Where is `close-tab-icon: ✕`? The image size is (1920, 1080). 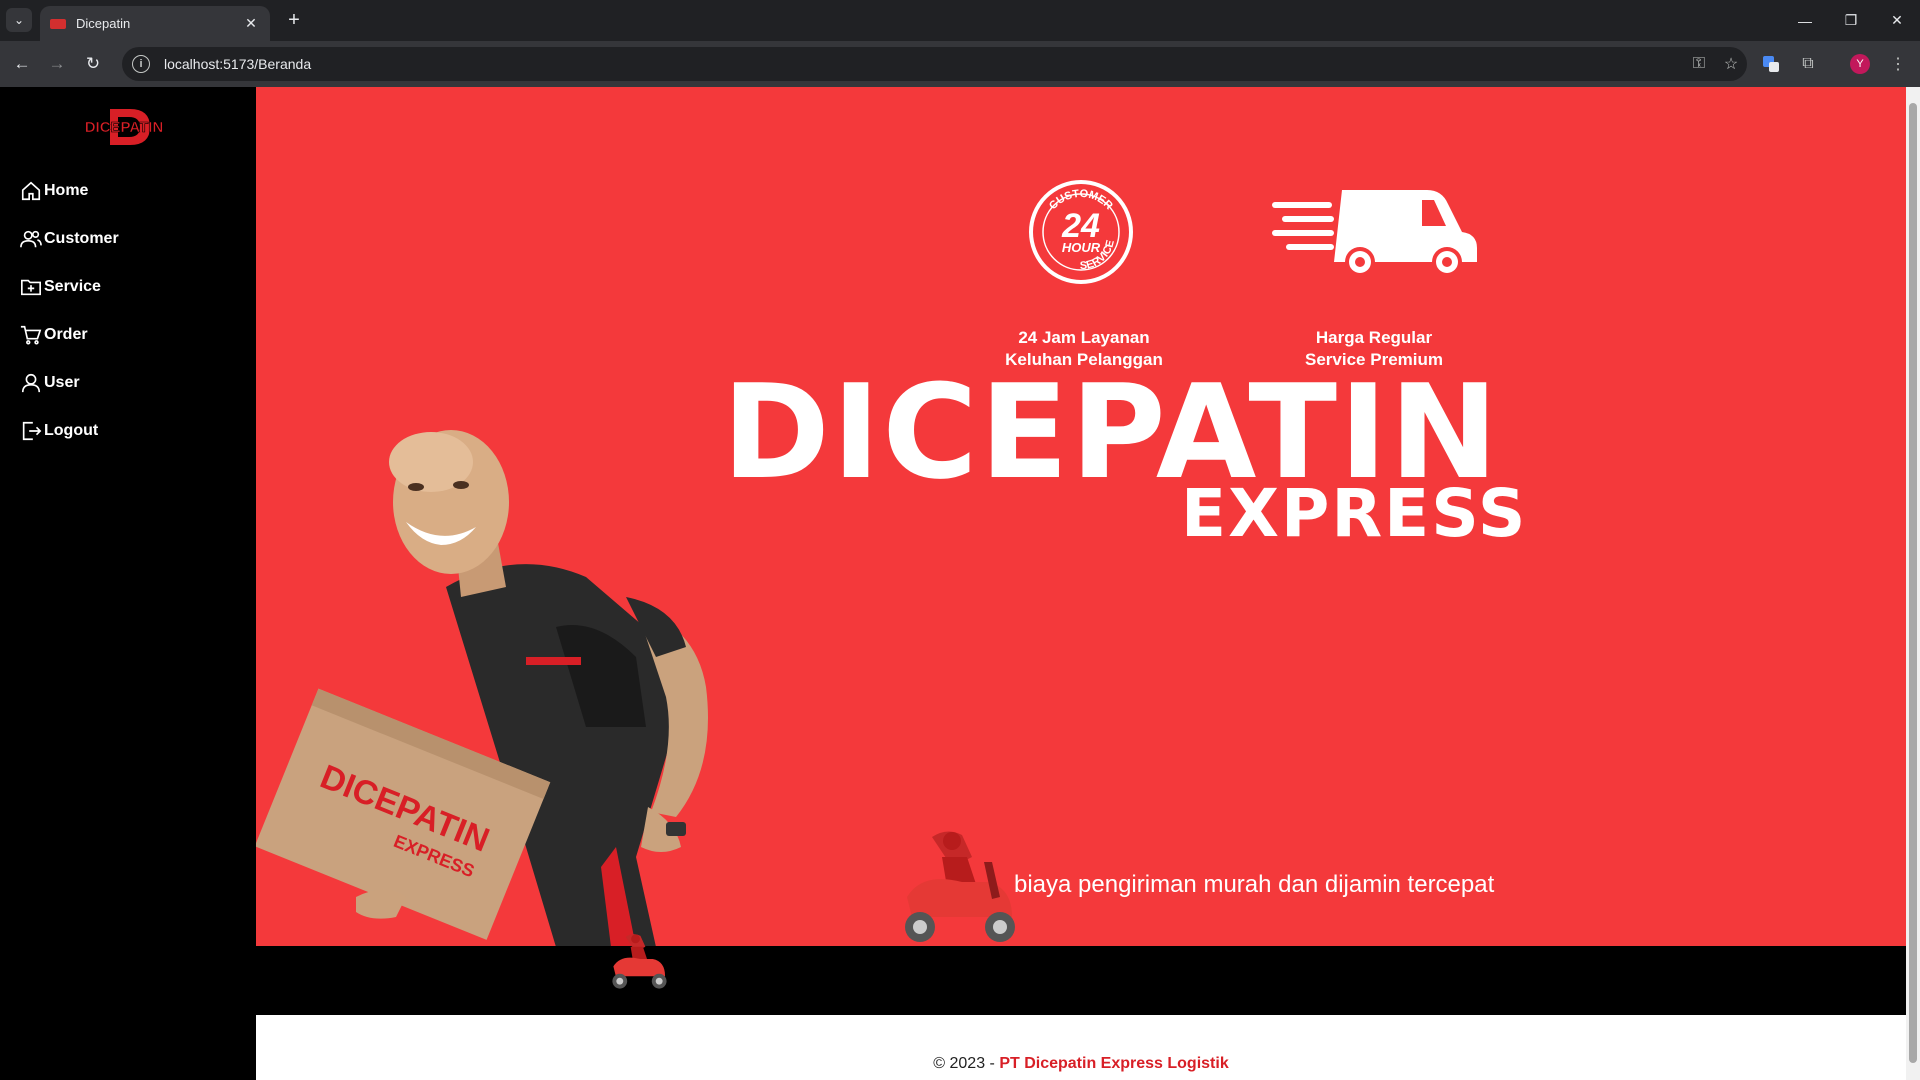 close-tab-icon: ✕ is located at coordinates (251, 23).